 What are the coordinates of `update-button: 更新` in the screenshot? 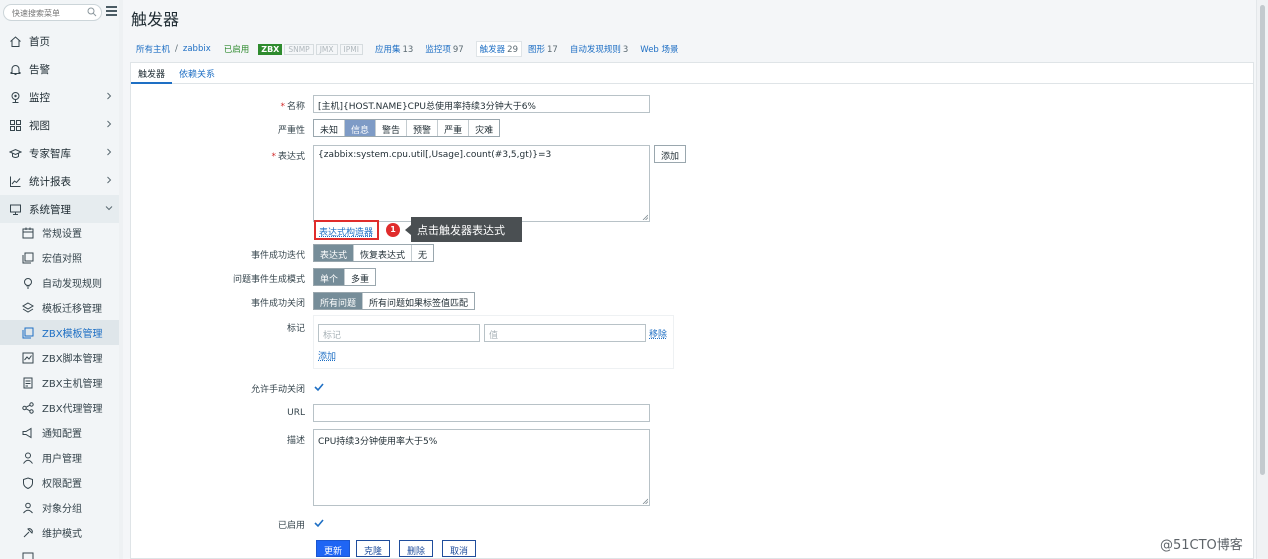 It's located at (333, 548).